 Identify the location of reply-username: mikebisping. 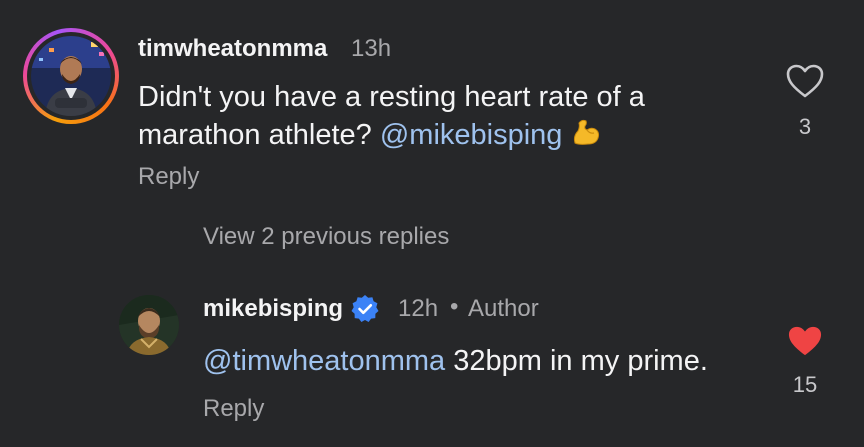
(273, 309).